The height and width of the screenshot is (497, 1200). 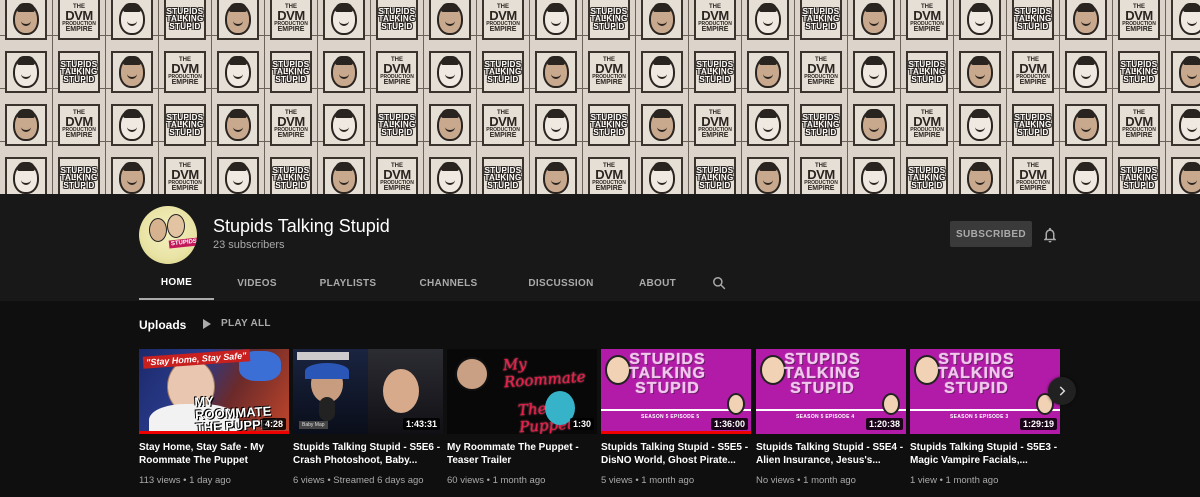 What do you see at coordinates (991, 234) in the screenshot?
I see `subscribed-button: SUBSCRIBED` at bounding box center [991, 234].